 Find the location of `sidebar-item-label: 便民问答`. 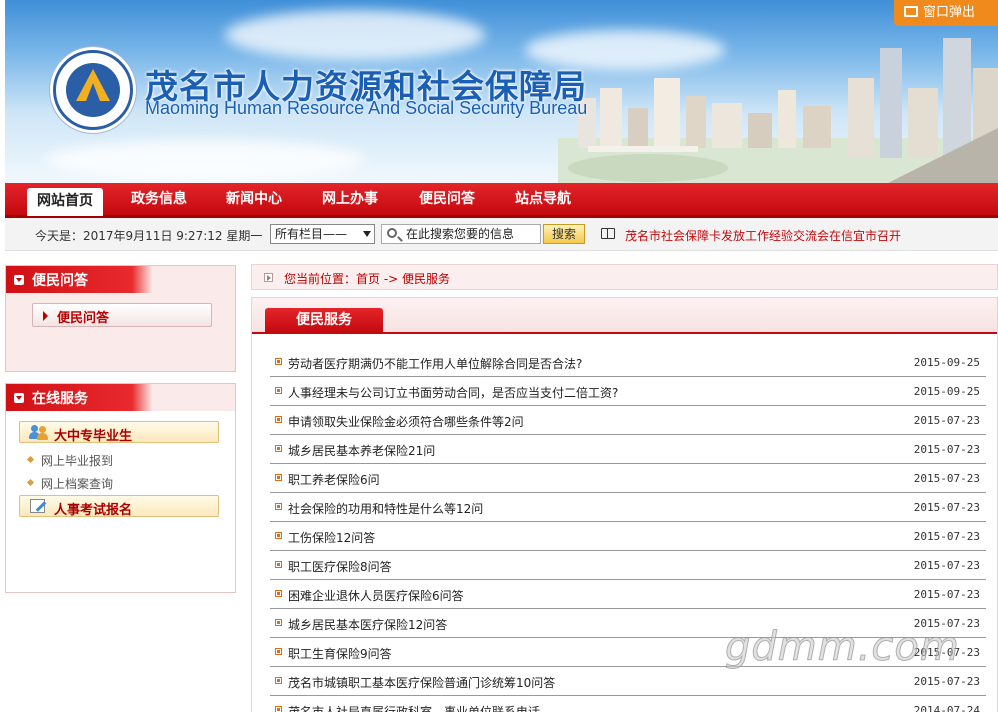

sidebar-item-label: 便民问答 is located at coordinates (83, 318).